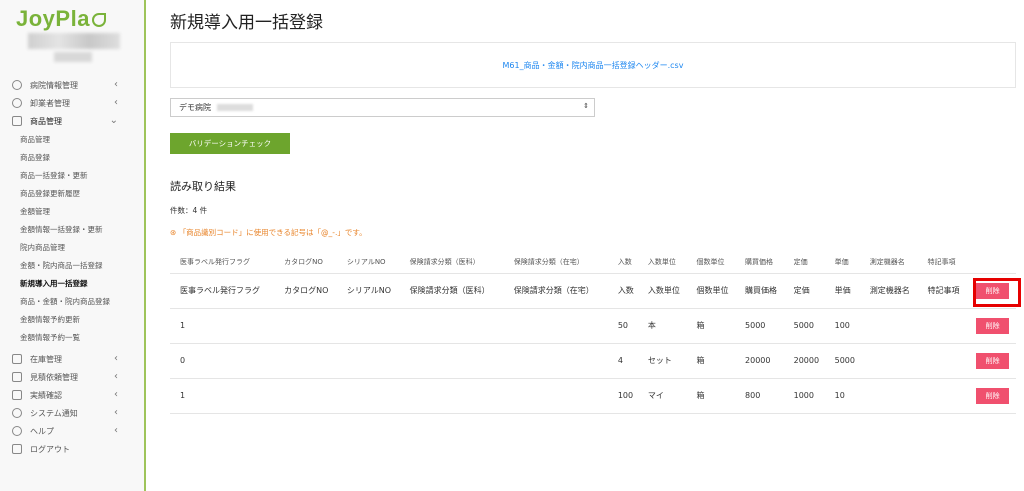 This screenshot has height=491, width=1024. I want to click on table-cell: シリアルNO, so click(368, 291).